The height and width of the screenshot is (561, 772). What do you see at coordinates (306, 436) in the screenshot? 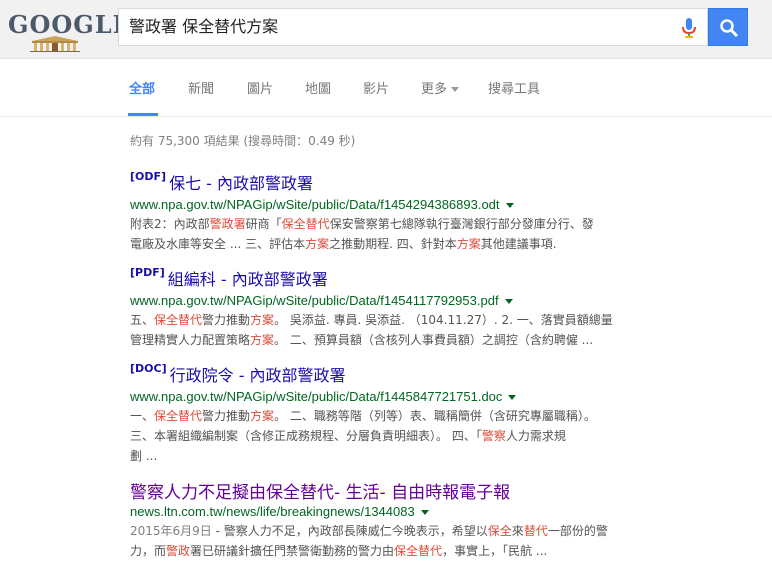
I see `snippet-text: 三、本署組織編制案（含修正成務規程、分層負責明細表）。 四、「` at bounding box center [306, 436].